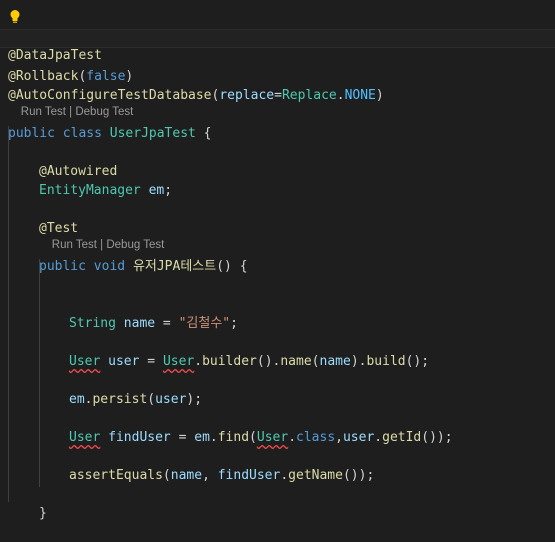 This screenshot has width=555, height=542. I want to click on parameter-name: replace, so click(247, 95).